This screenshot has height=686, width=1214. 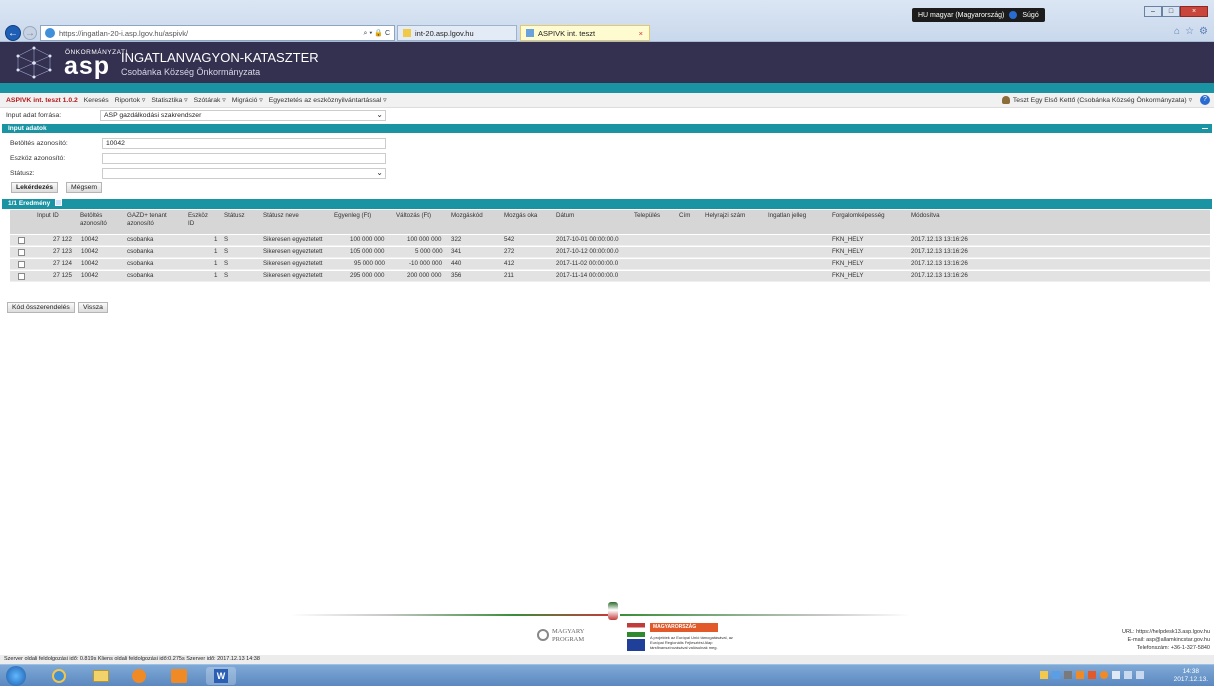 I want to click on col-valtozas: Változás (Ft), so click(x=413, y=216).